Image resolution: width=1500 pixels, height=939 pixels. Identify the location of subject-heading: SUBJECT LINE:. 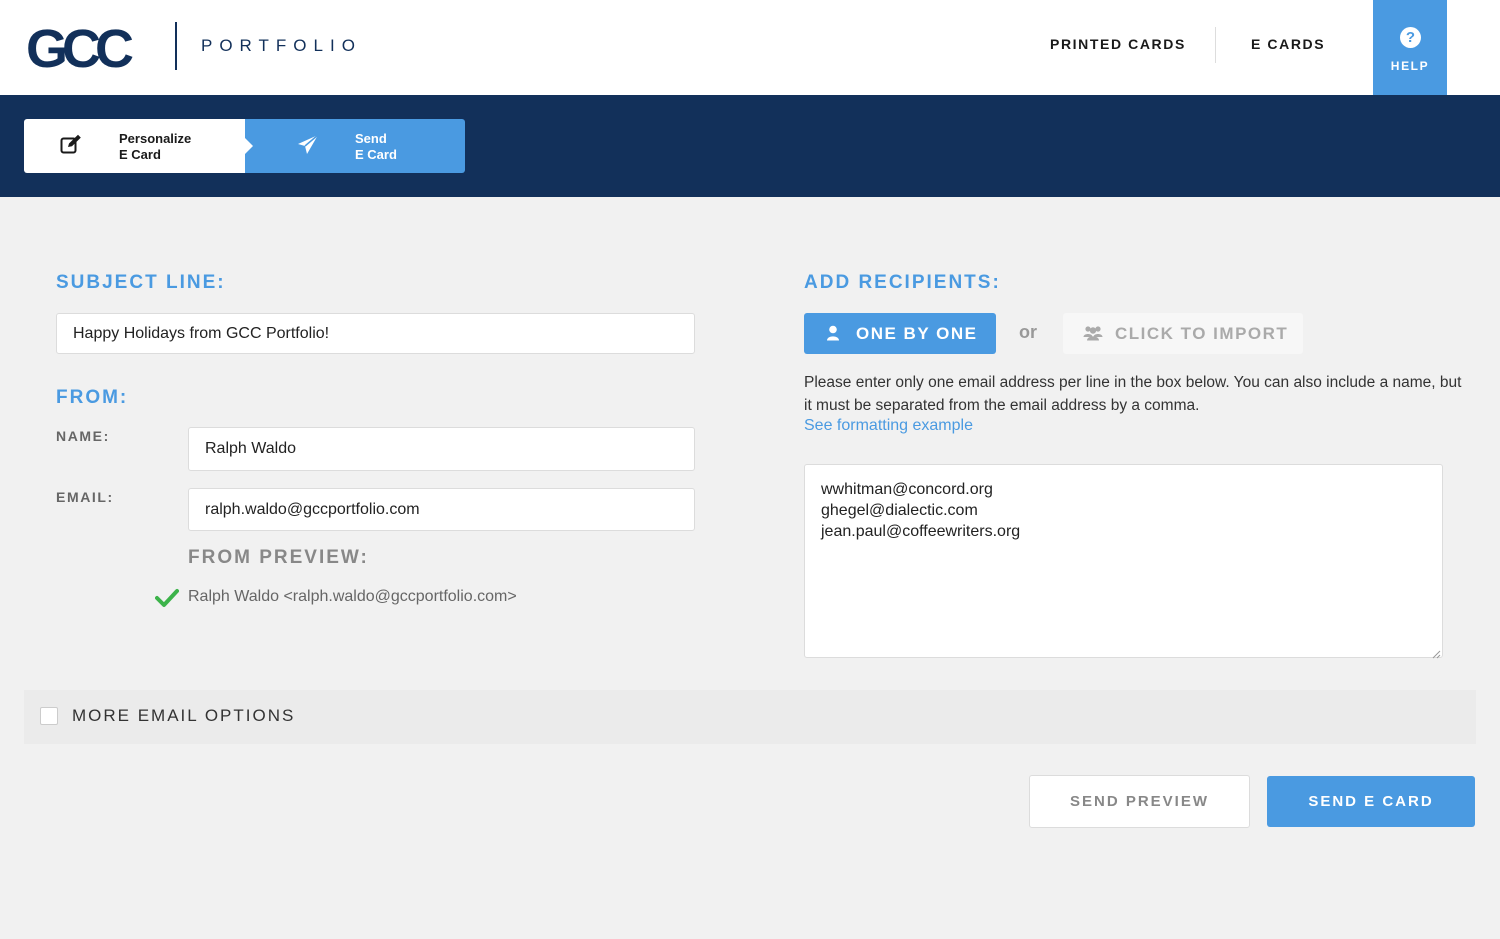
(141, 282).